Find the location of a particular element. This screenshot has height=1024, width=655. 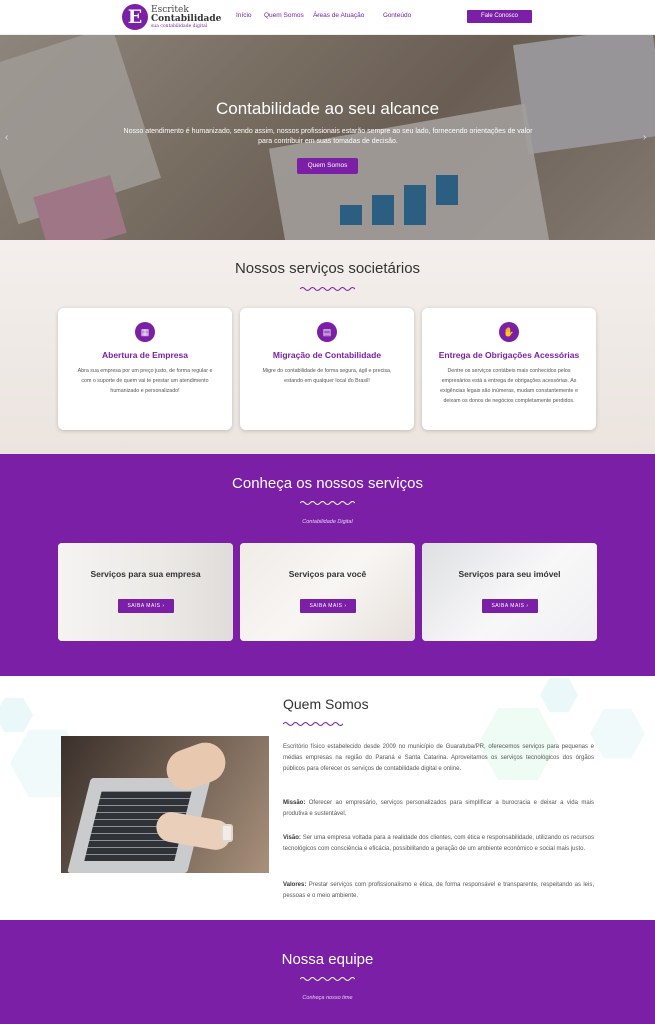

service-tile-title: Serviços para sua empresa is located at coordinates (145, 574).